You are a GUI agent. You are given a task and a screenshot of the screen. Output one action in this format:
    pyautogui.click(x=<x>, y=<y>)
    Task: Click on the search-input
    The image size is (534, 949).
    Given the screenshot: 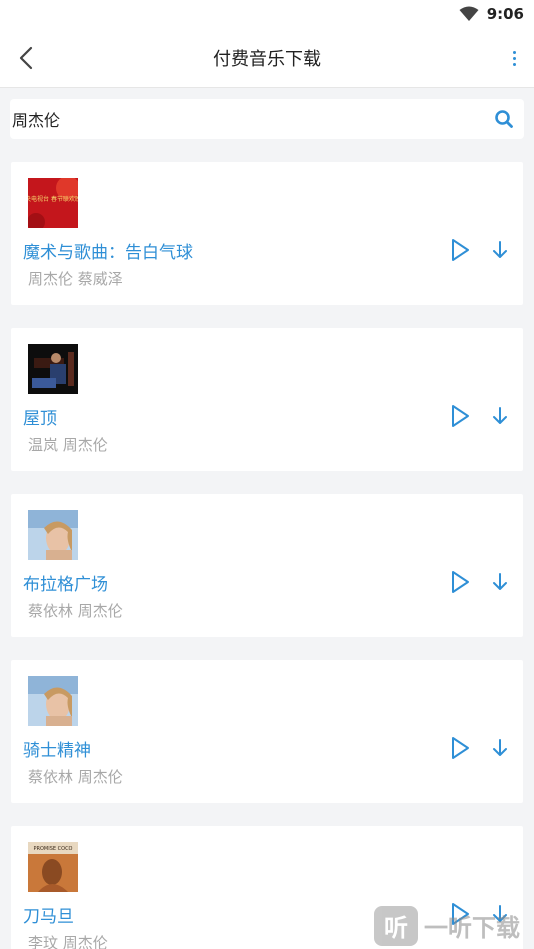 What is the action you would take?
    pyautogui.click(x=247, y=119)
    